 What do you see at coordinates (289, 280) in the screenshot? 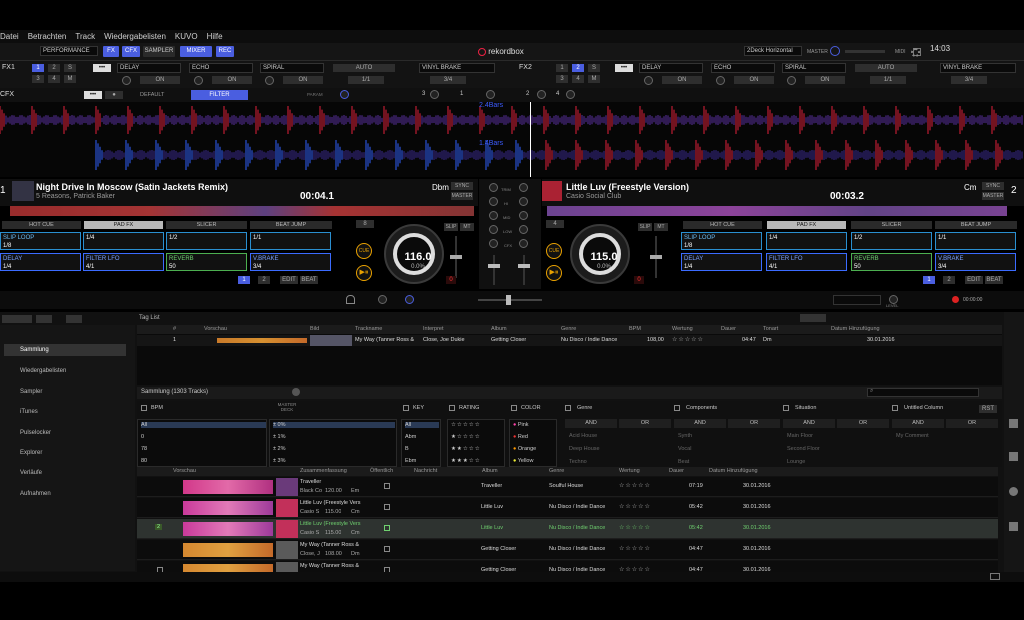
I see `deck1-edit-button: EDIT` at bounding box center [289, 280].